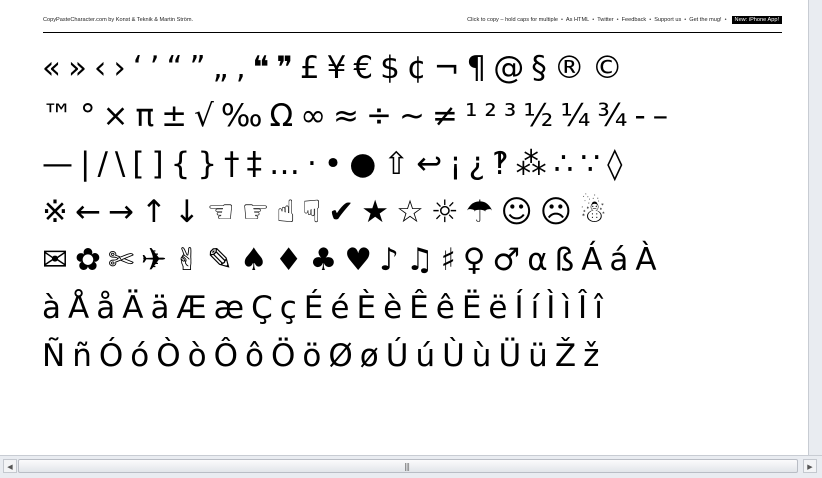  What do you see at coordinates (340, 356) in the screenshot?
I see `character-cell: Ø` at bounding box center [340, 356].